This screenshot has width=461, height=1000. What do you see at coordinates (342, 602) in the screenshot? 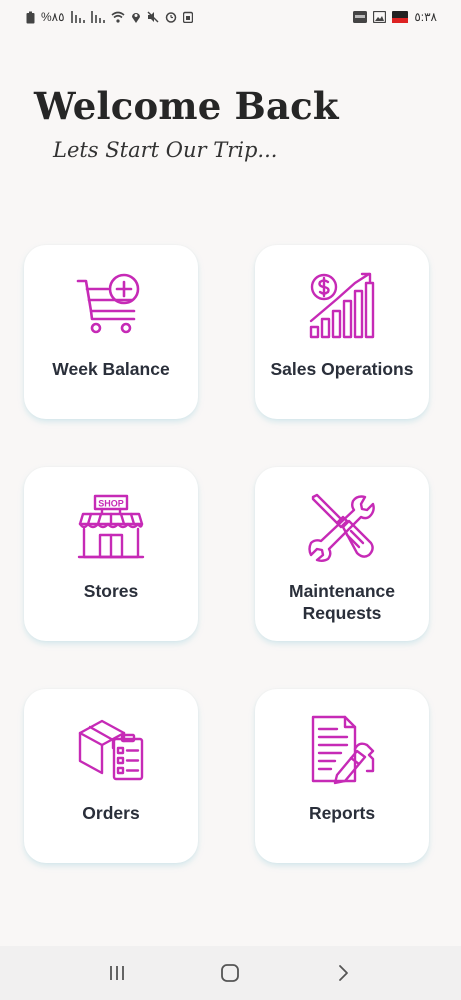
I see `maintenance-requests-label: Maintenance Requests` at bounding box center [342, 602].